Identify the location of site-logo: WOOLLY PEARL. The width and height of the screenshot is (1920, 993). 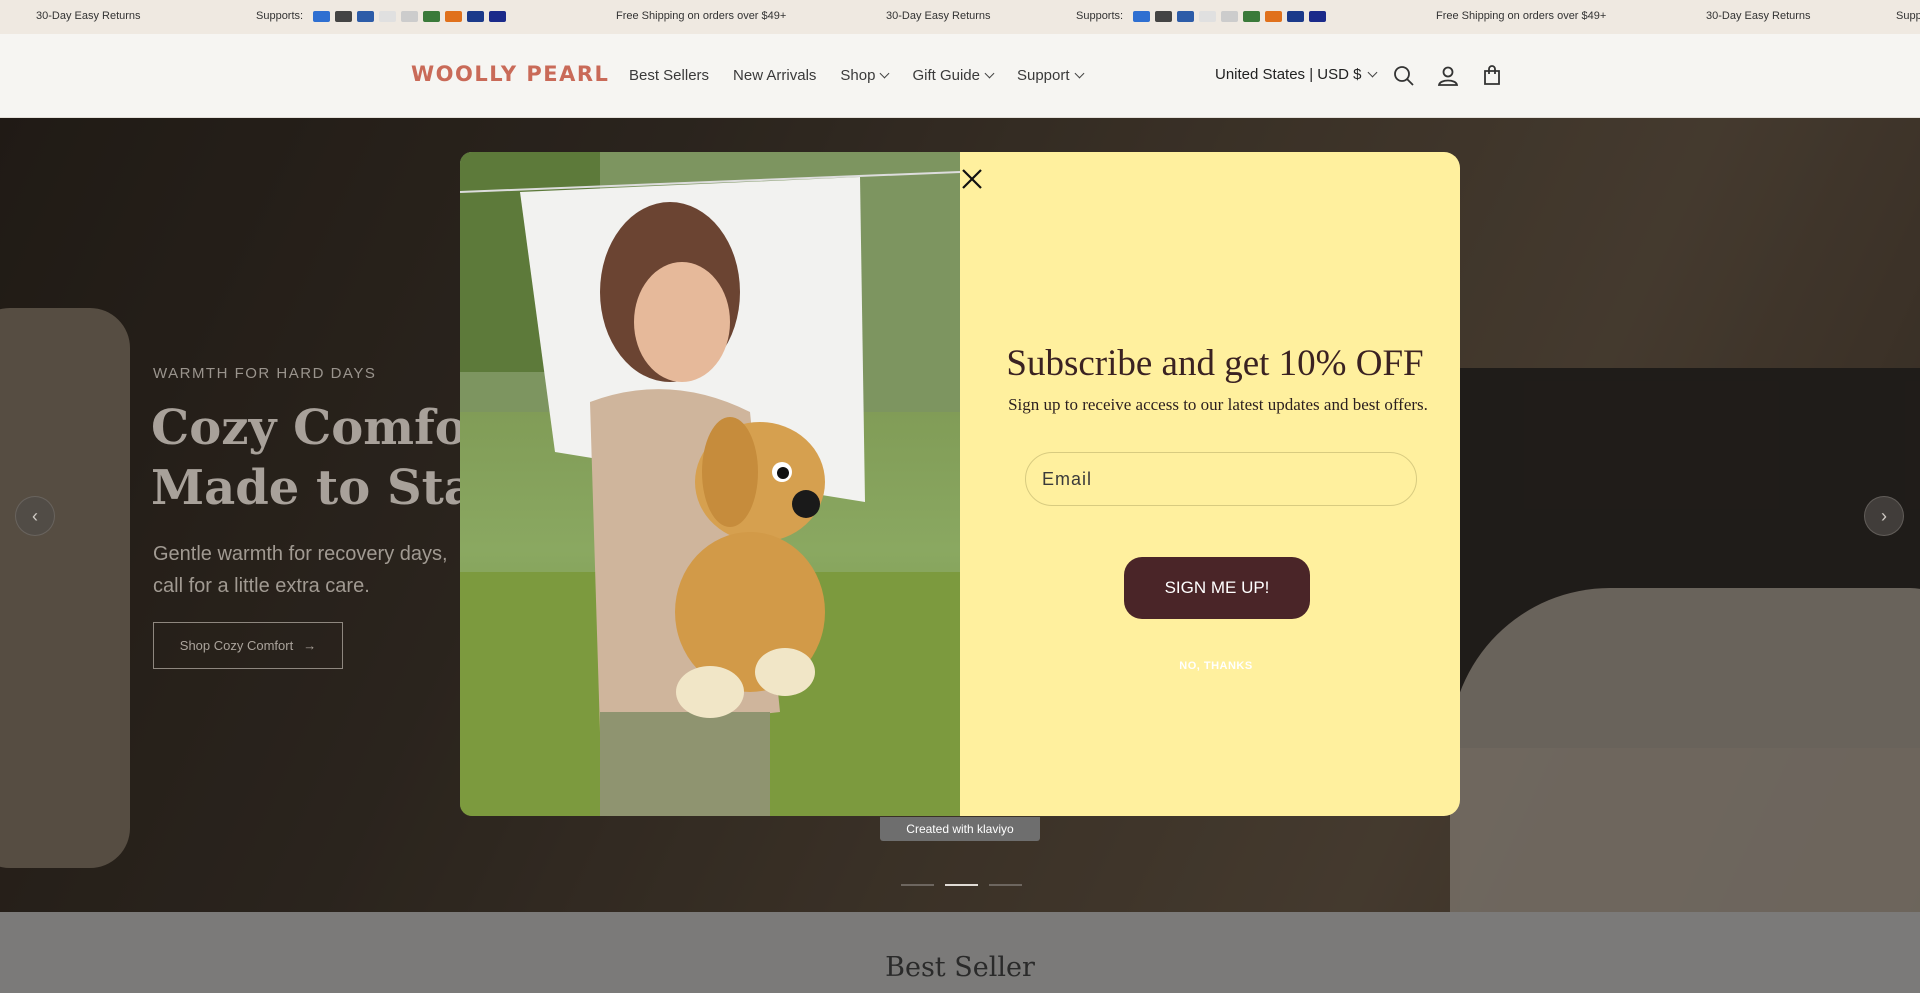
(510, 74).